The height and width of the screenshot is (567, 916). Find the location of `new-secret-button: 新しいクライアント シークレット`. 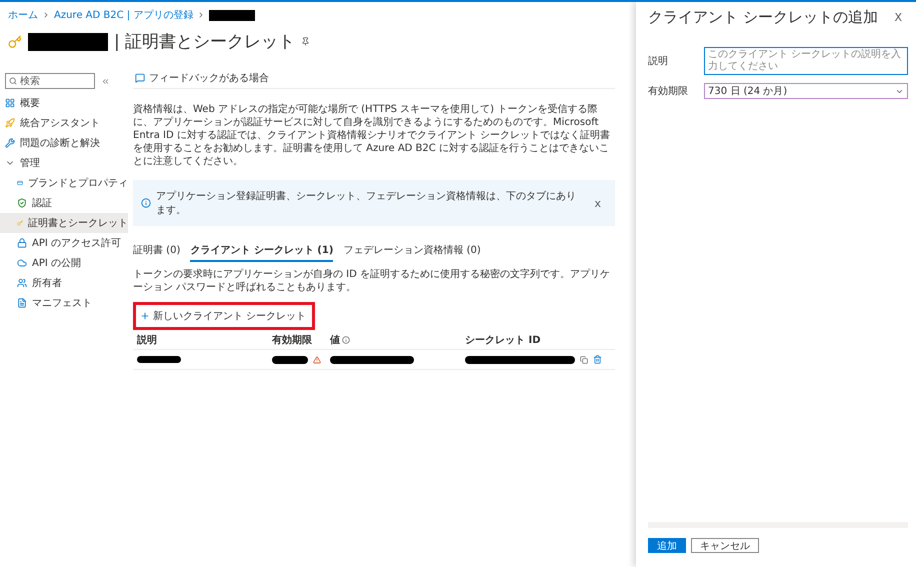

new-secret-button: 新しいクライアント シークレット is located at coordinates (223, 316).